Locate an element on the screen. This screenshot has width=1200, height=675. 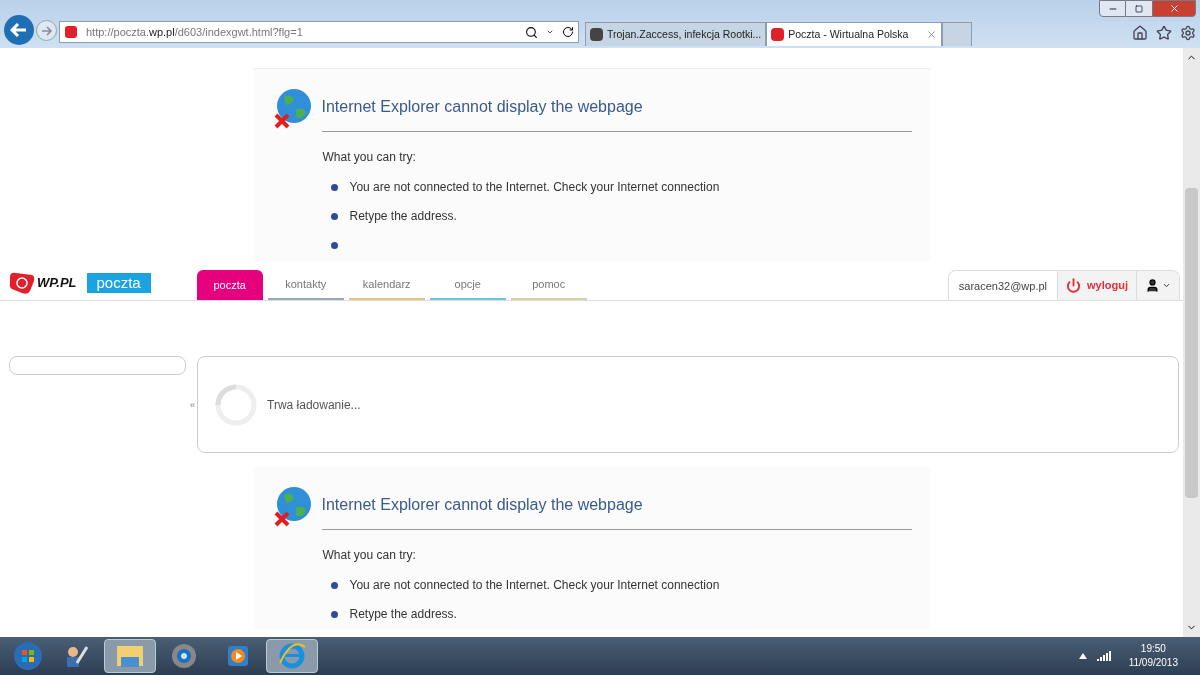
search-icon is located at coordinates (531, 32).